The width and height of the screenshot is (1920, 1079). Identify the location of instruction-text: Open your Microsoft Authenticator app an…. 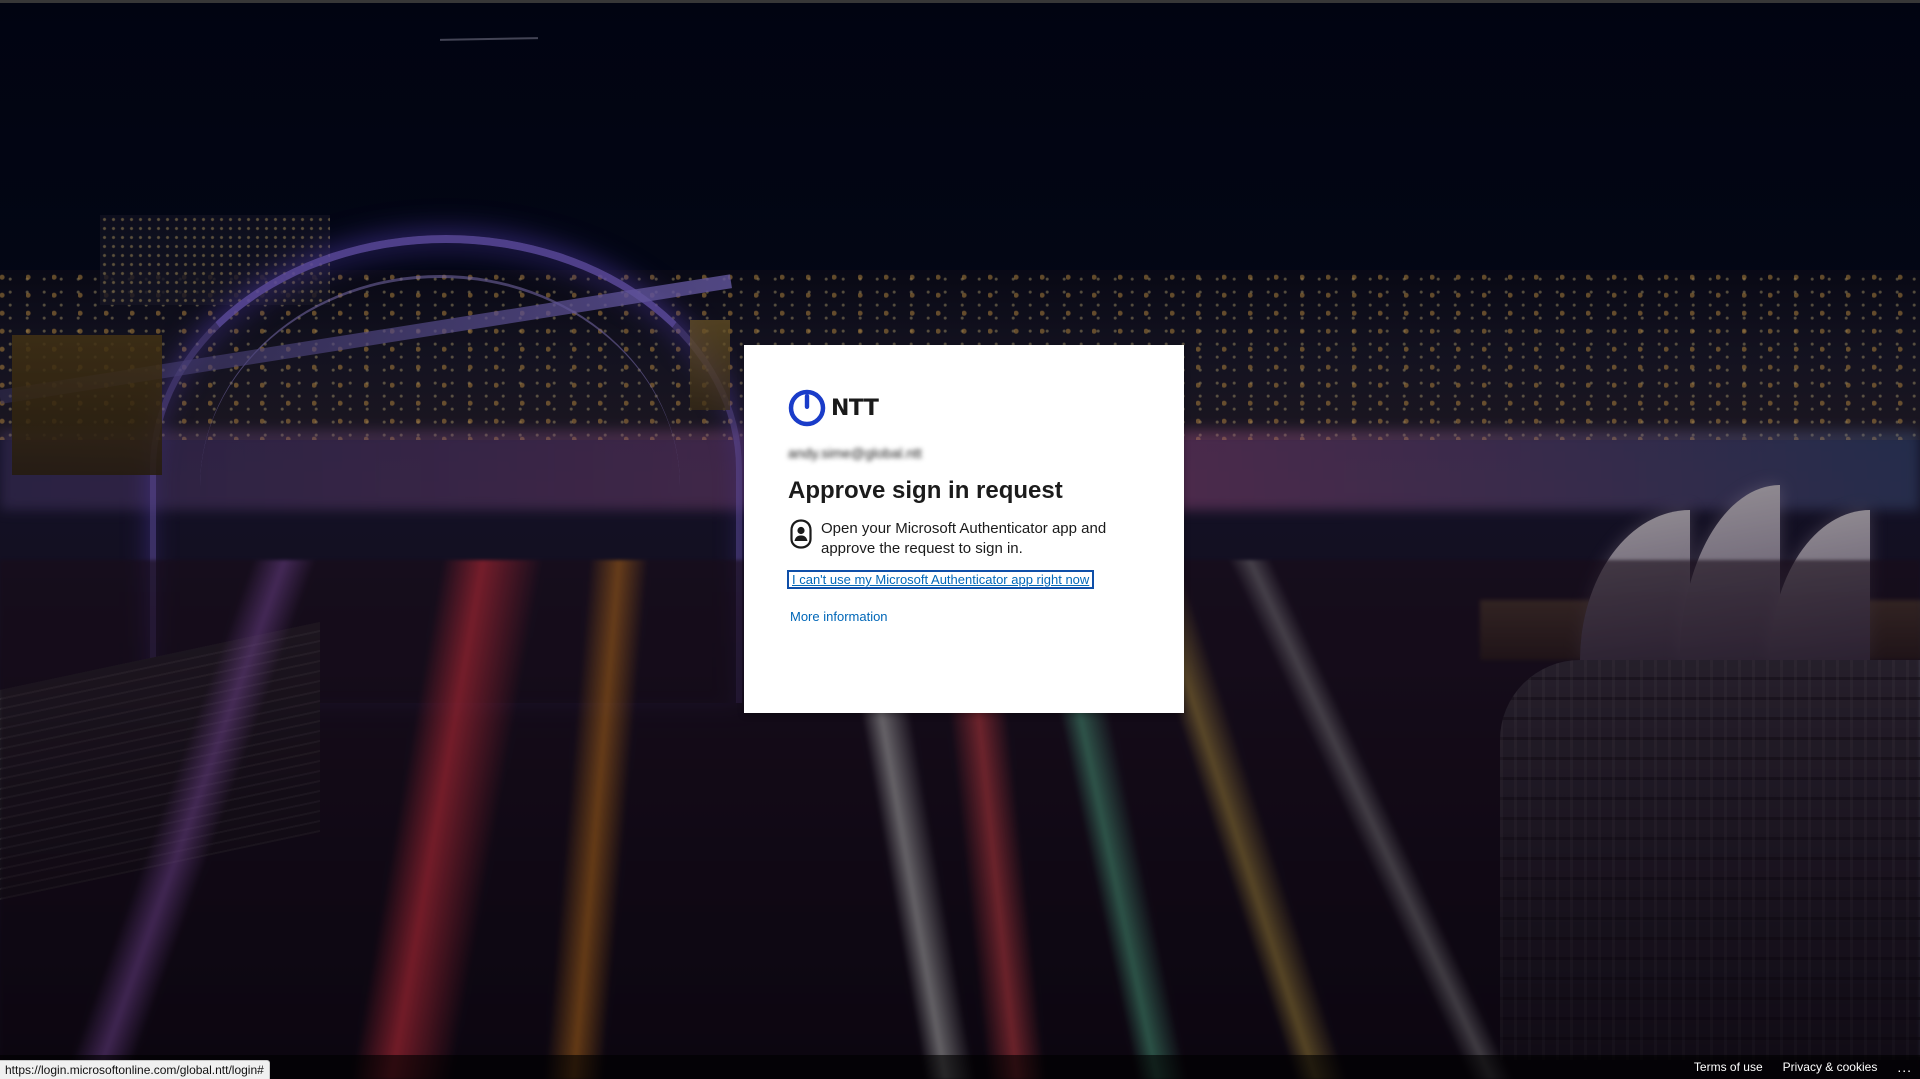
(964, 538).